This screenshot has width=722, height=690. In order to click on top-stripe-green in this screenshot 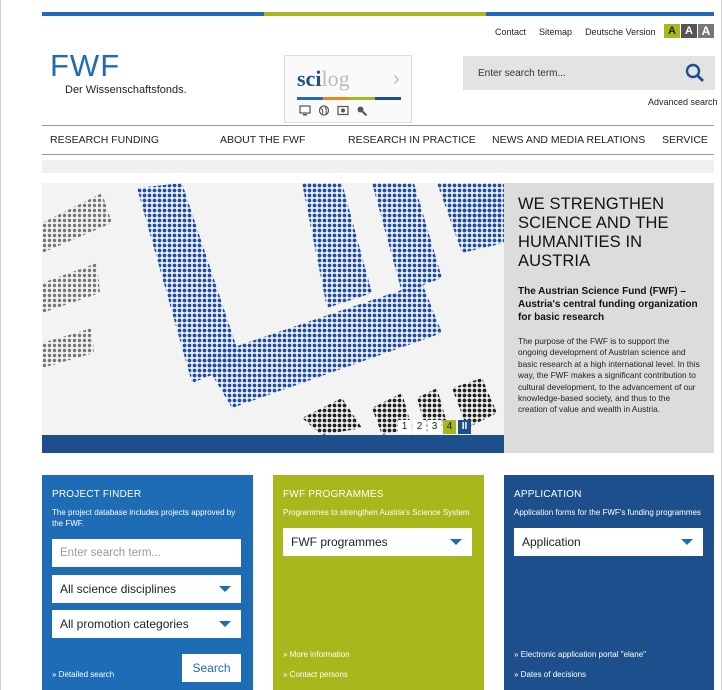, I will do `click(375, 14)`.